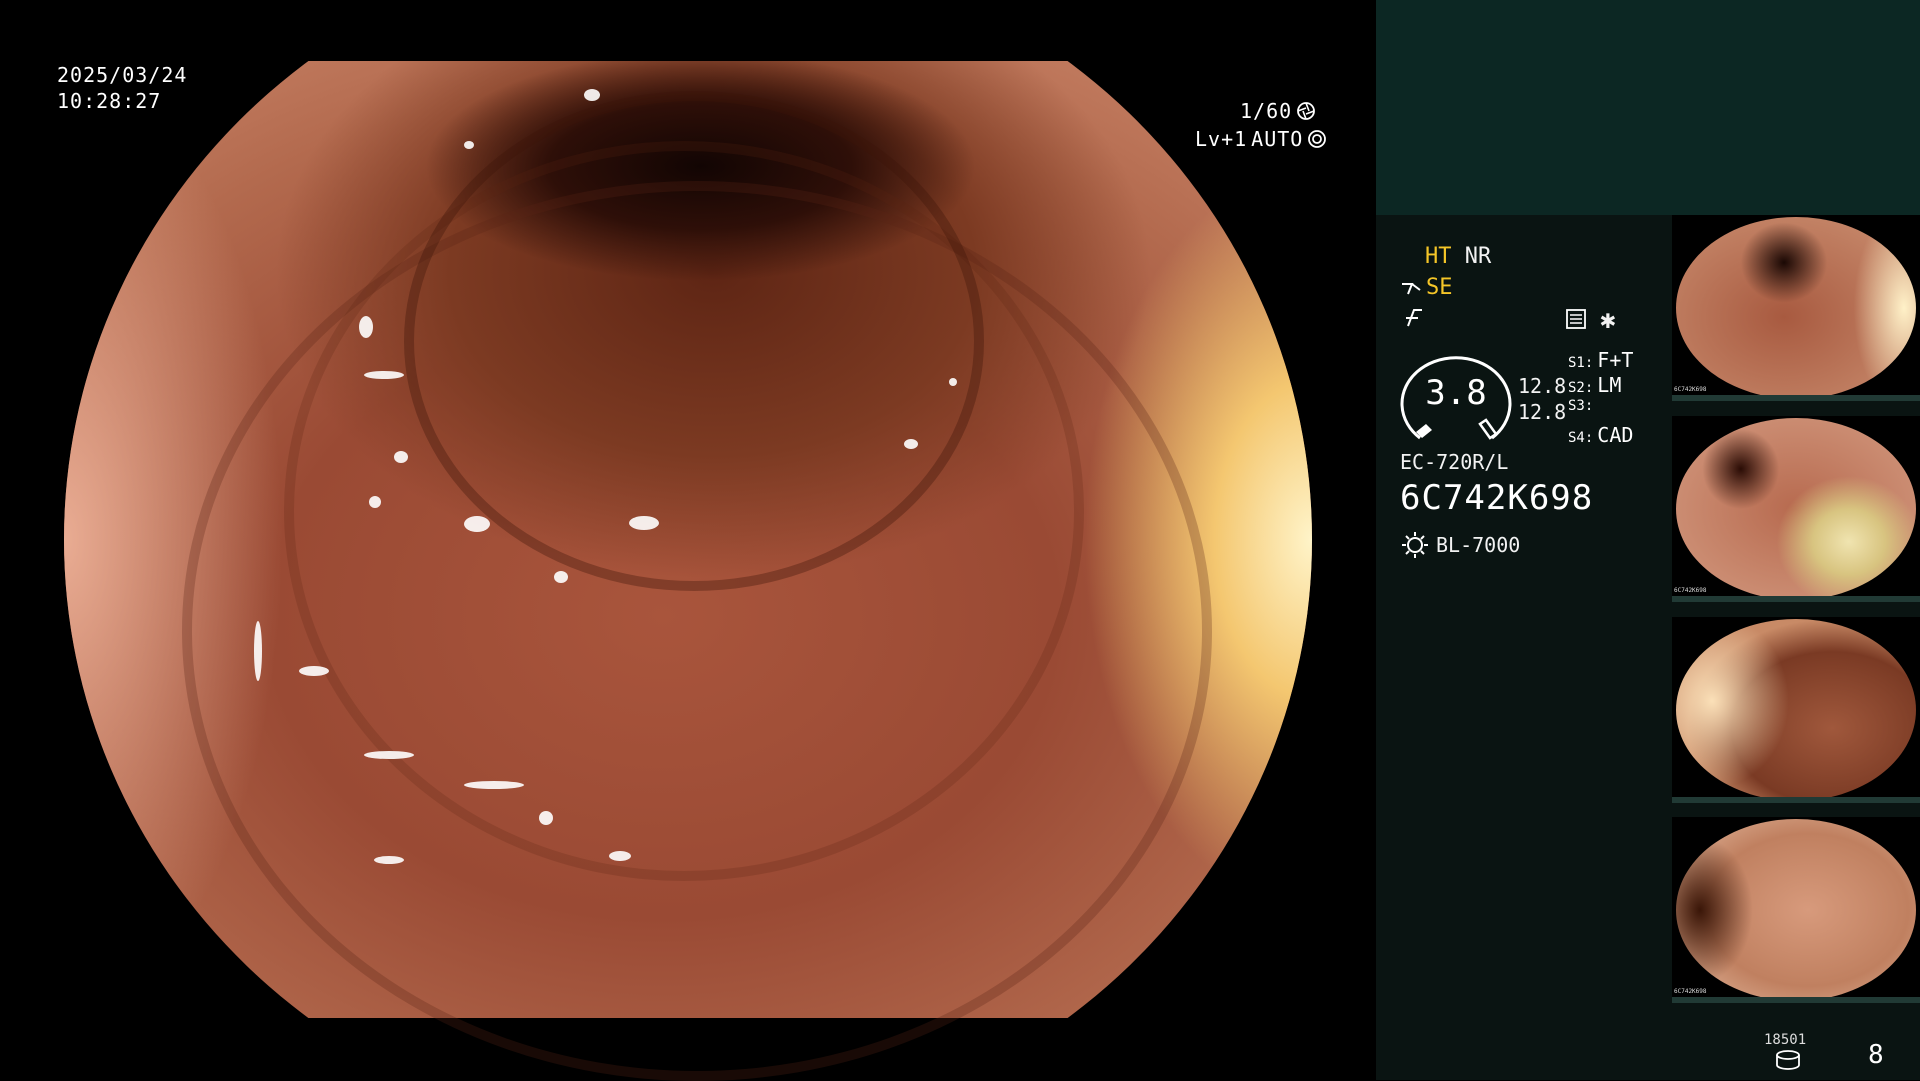  I want to click on value-b: 12.8, so click(1542, 412).